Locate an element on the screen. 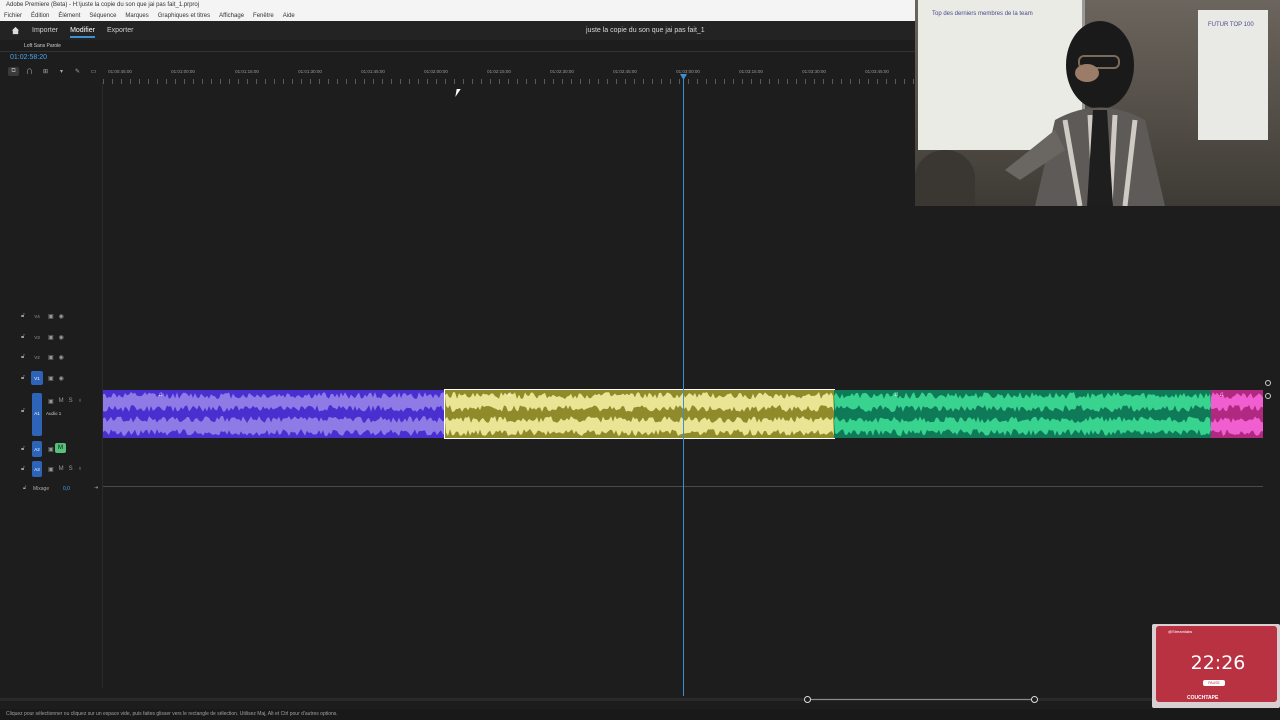 This screenshot has height=720, width=1280. timeline-tools: ⧉ ⋂ ⊞ ▾ ✎ ▭ is located at coordinates (53, 71).